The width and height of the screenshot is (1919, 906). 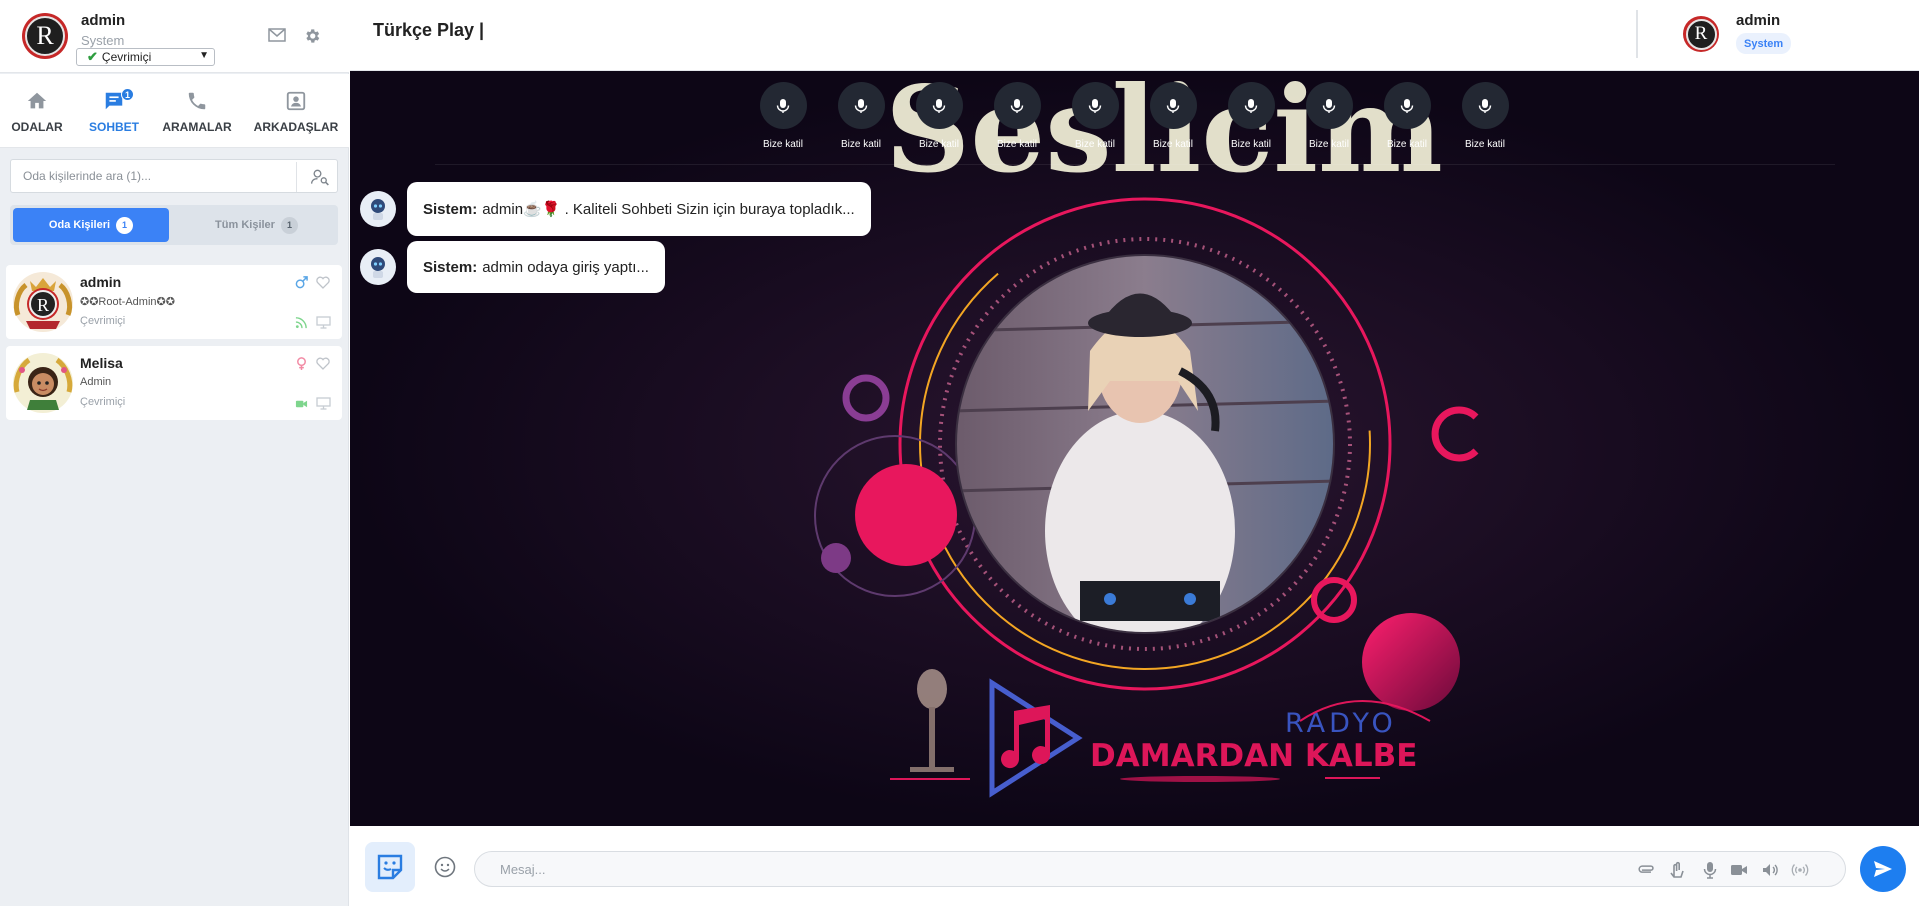 I want to click on emoji-icon, so click(x=445, y=867).